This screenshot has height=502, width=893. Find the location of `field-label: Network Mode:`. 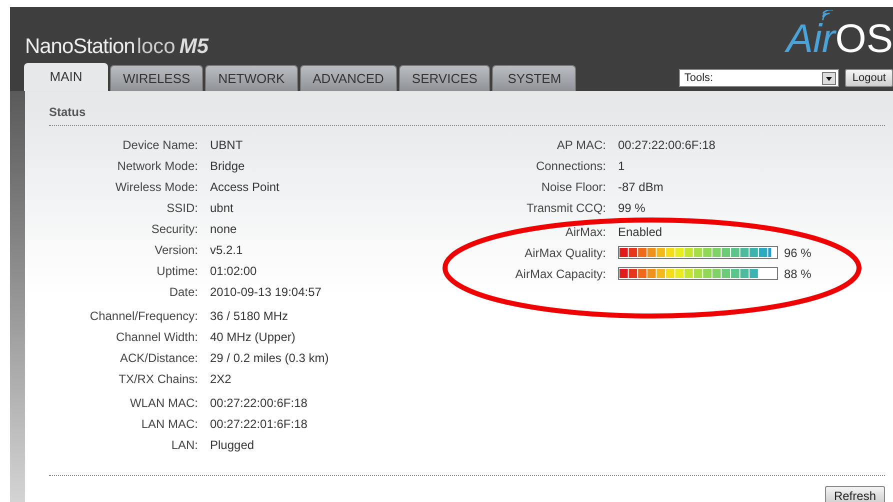

field-label: Network Mode: is located at coordinates (157, 166).